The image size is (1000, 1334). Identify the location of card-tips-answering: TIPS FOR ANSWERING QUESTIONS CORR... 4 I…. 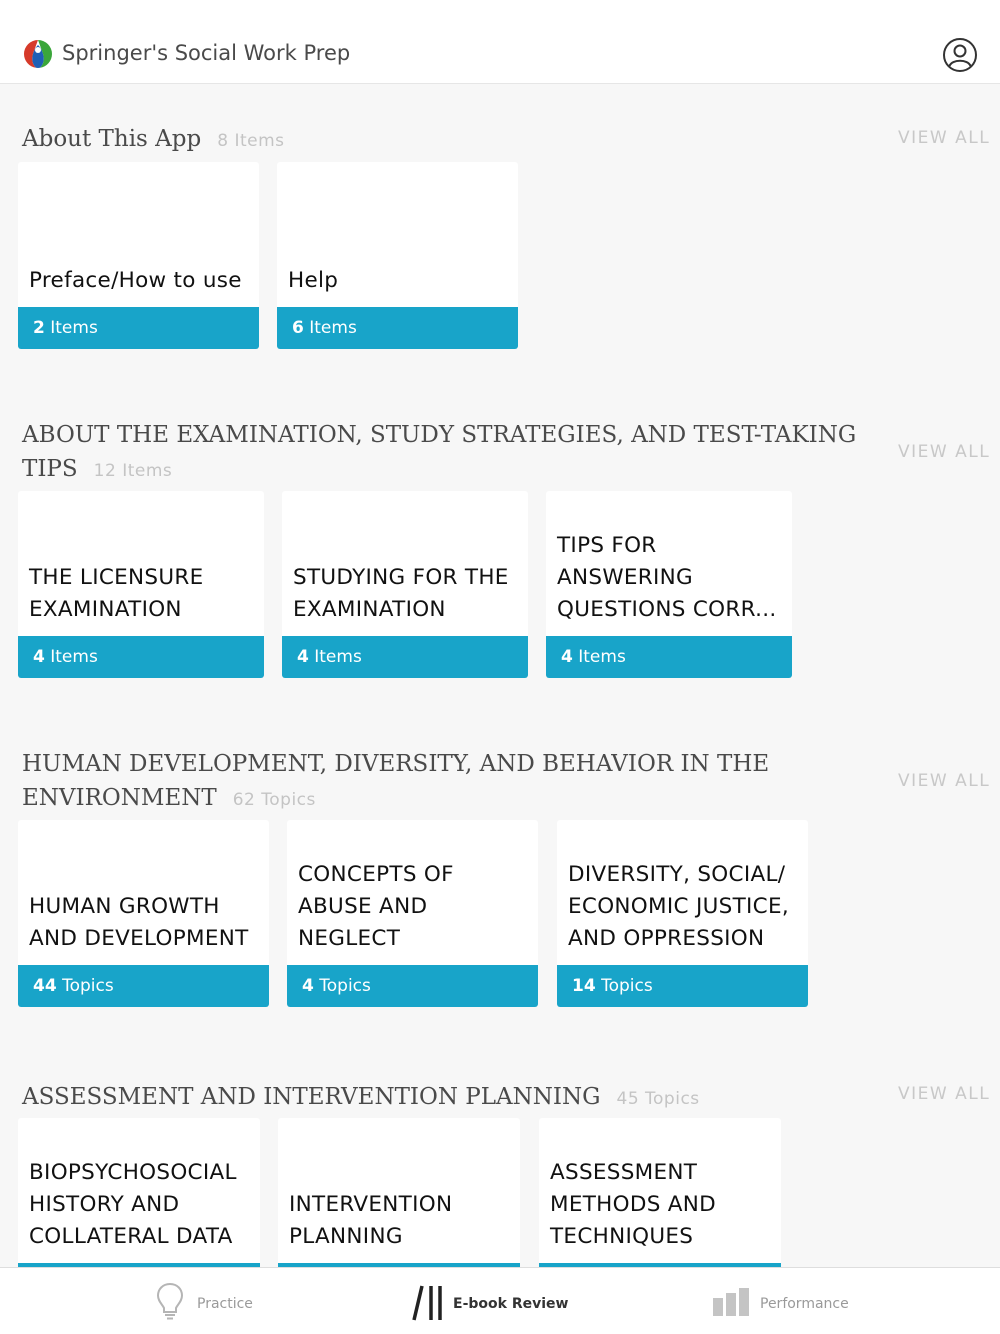
(669, 584).